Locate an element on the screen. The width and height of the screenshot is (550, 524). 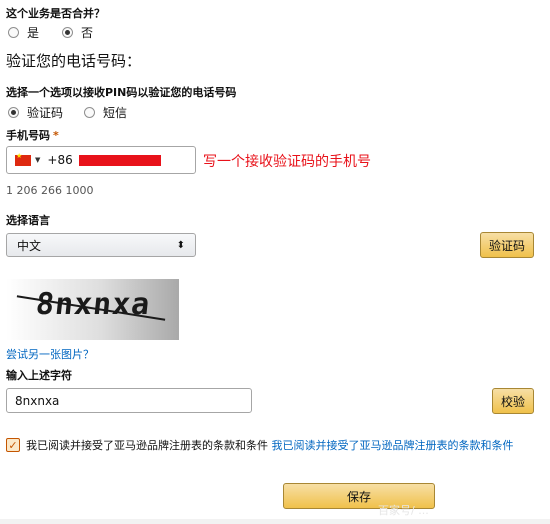
captcha-image: 8nxnxa is located at coordinates (92, 309).